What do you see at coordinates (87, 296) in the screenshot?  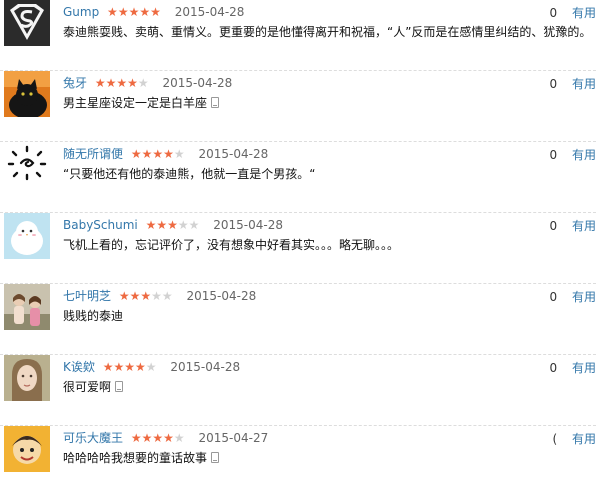 I see `user-link: 七叶明芝` at bounding box center [87, 296].